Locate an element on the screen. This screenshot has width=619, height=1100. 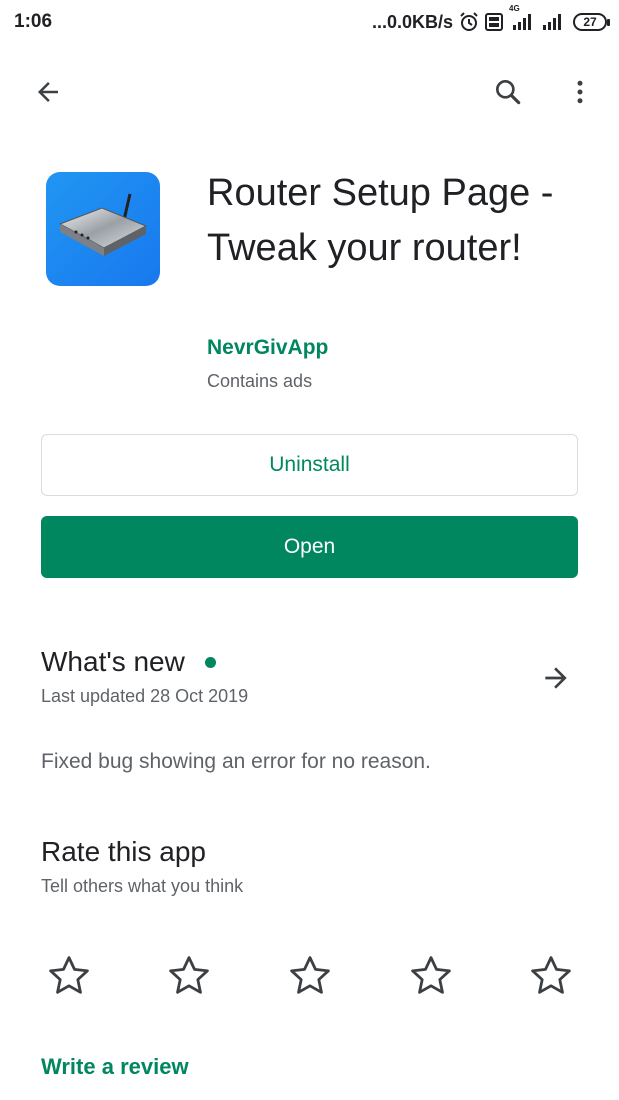
more-options-button is located at coordinates (580, 92).